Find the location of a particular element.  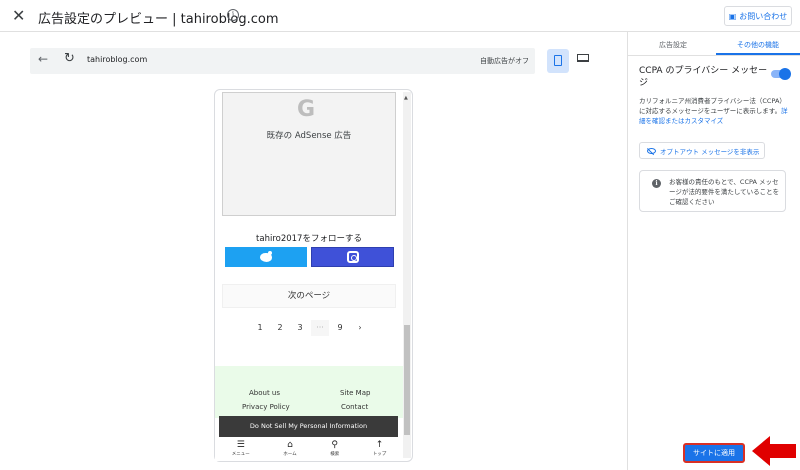

toggle-knob is located at coordinates (785, 74).